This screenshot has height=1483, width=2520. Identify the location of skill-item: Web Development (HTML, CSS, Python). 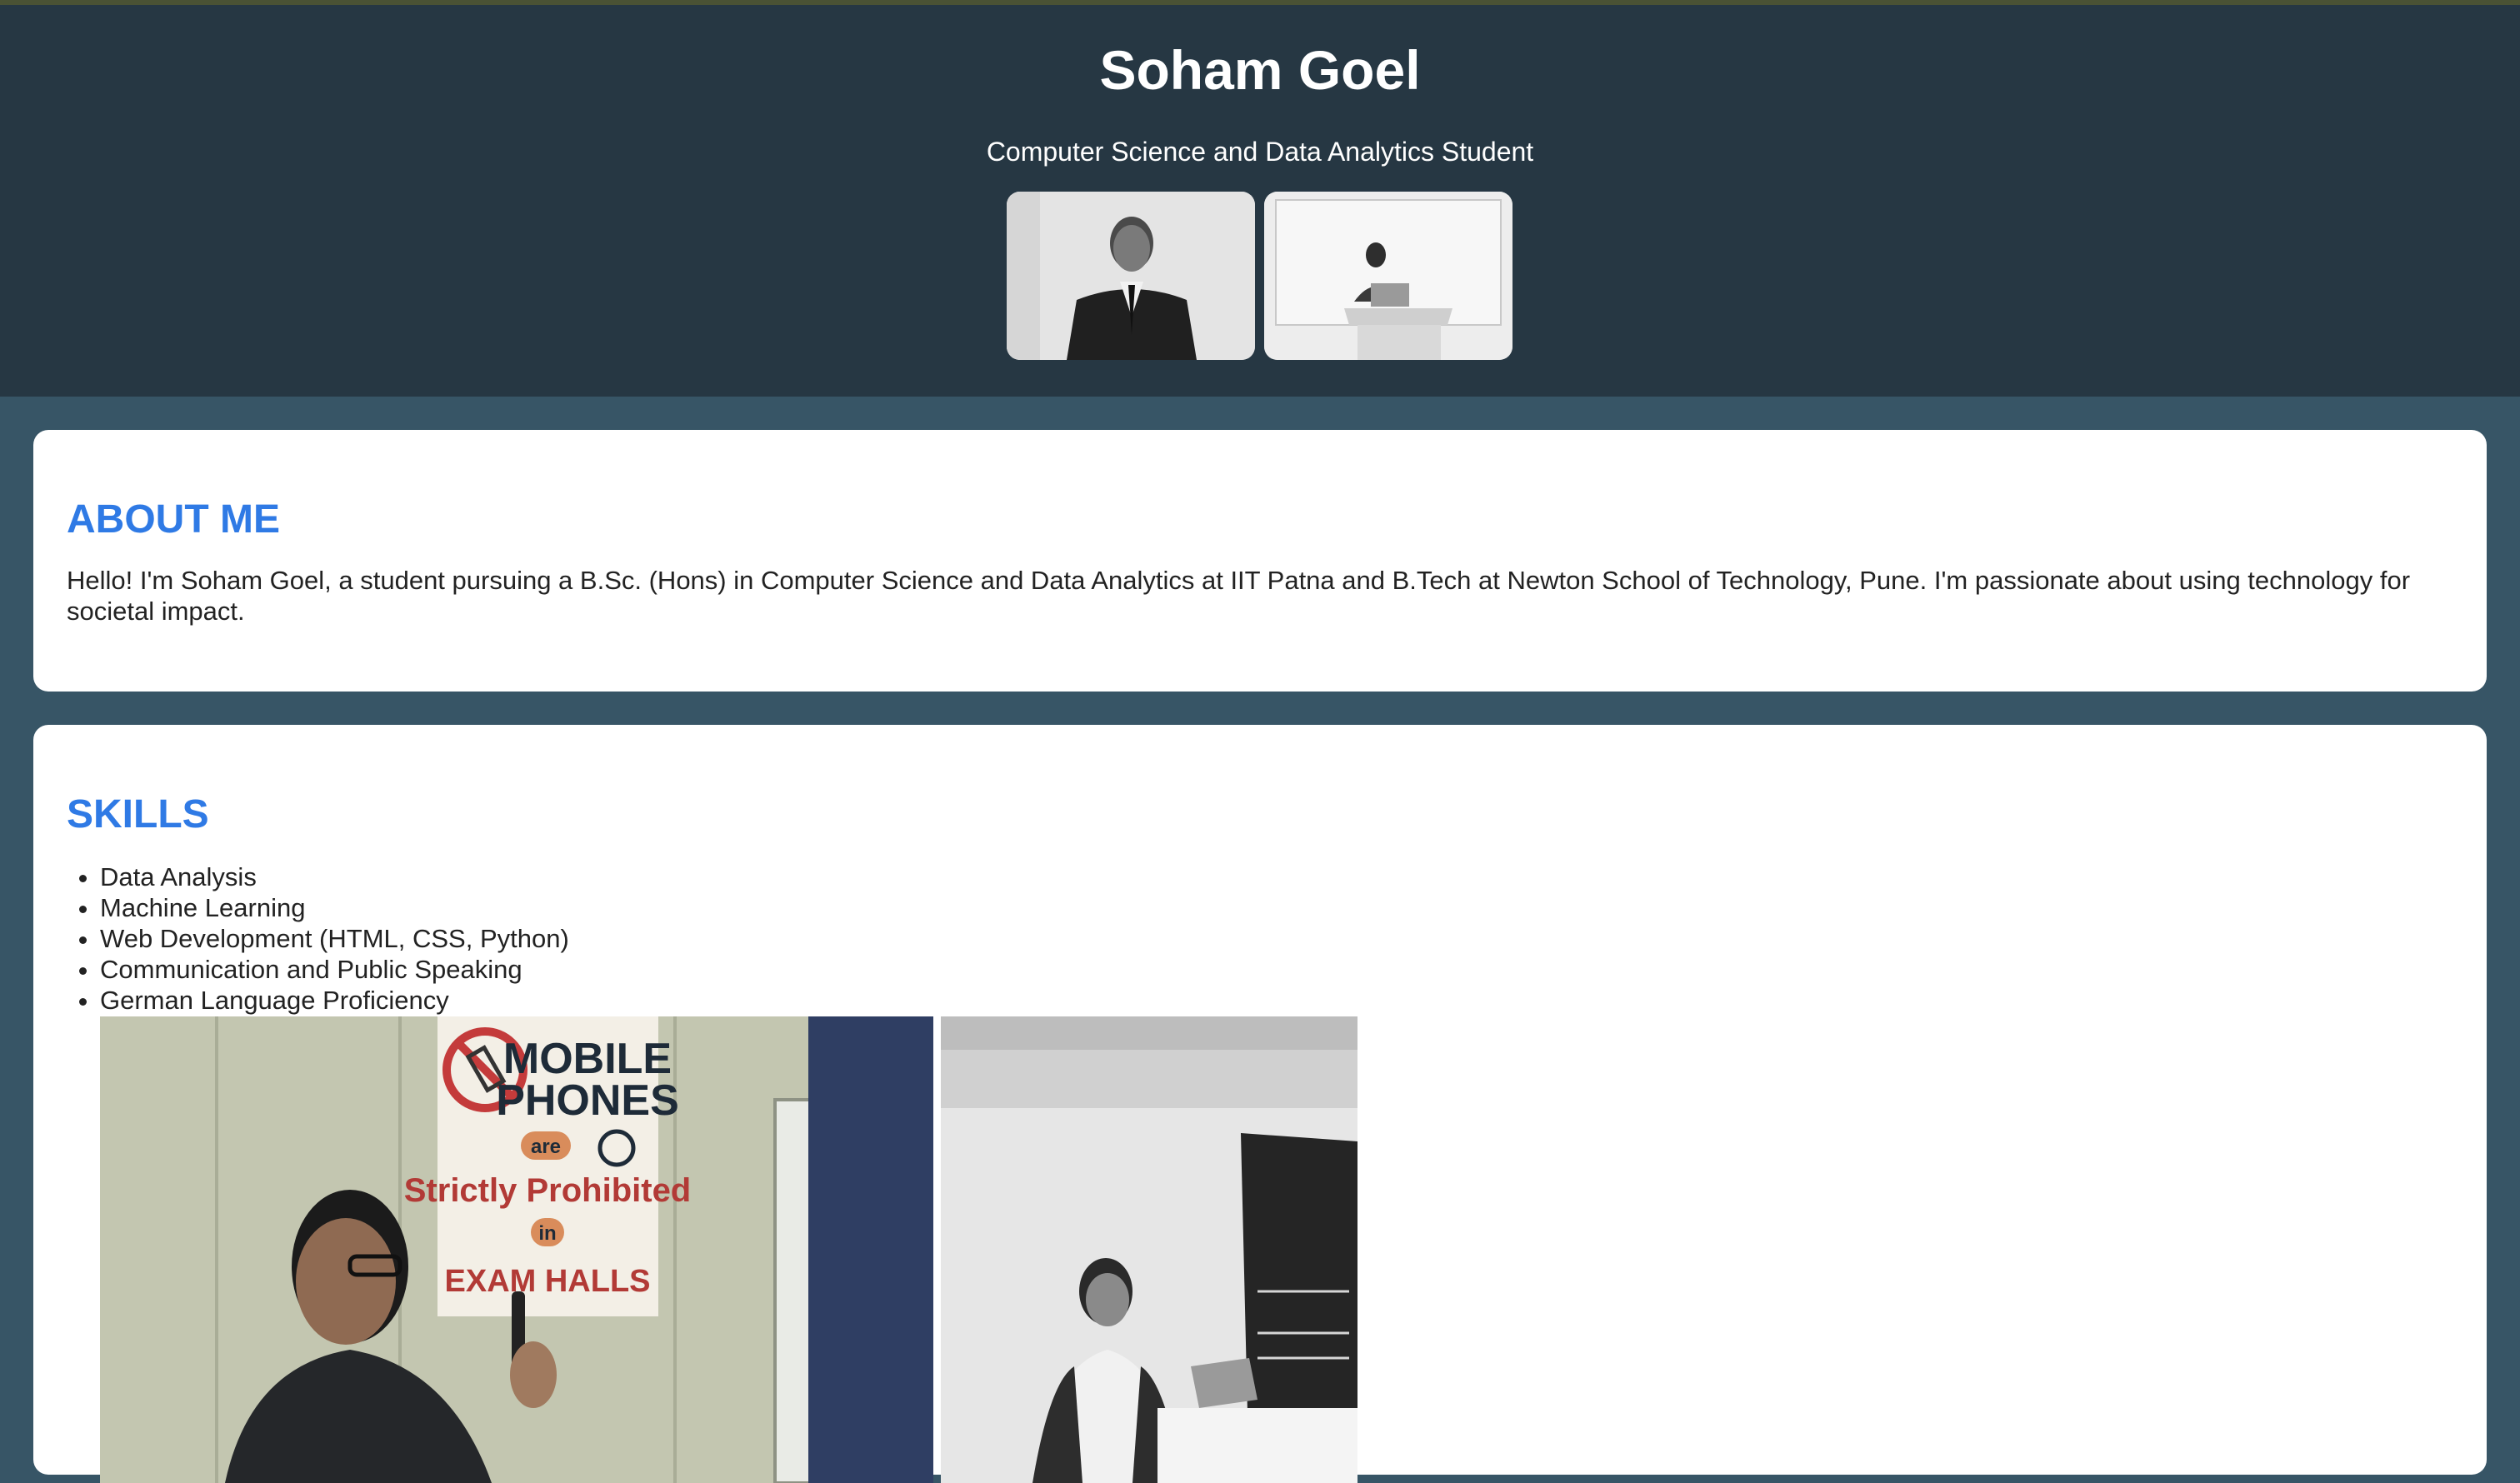
(334, 938).